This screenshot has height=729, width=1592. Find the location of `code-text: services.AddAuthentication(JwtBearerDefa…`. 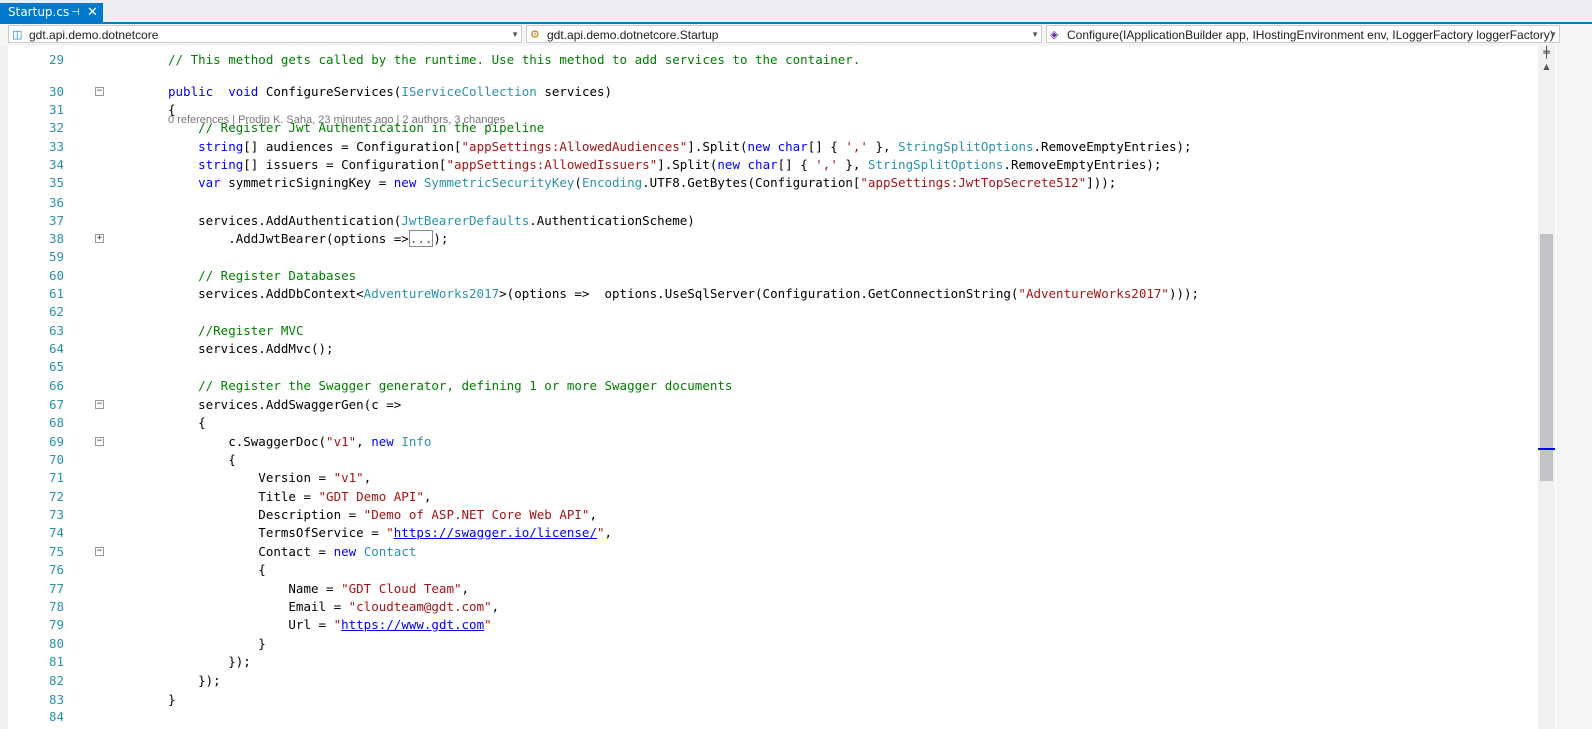

code-text: services.AddAuthentication(JwtBearerDefa… is located at coordinates (431, 221).